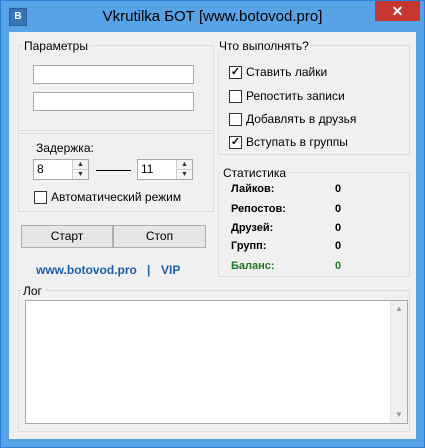 Image resolution: width=425 pixels, height=448 pixels. I want to click on friends-checkbox: Добавлять в друзья, so click(292, 119).